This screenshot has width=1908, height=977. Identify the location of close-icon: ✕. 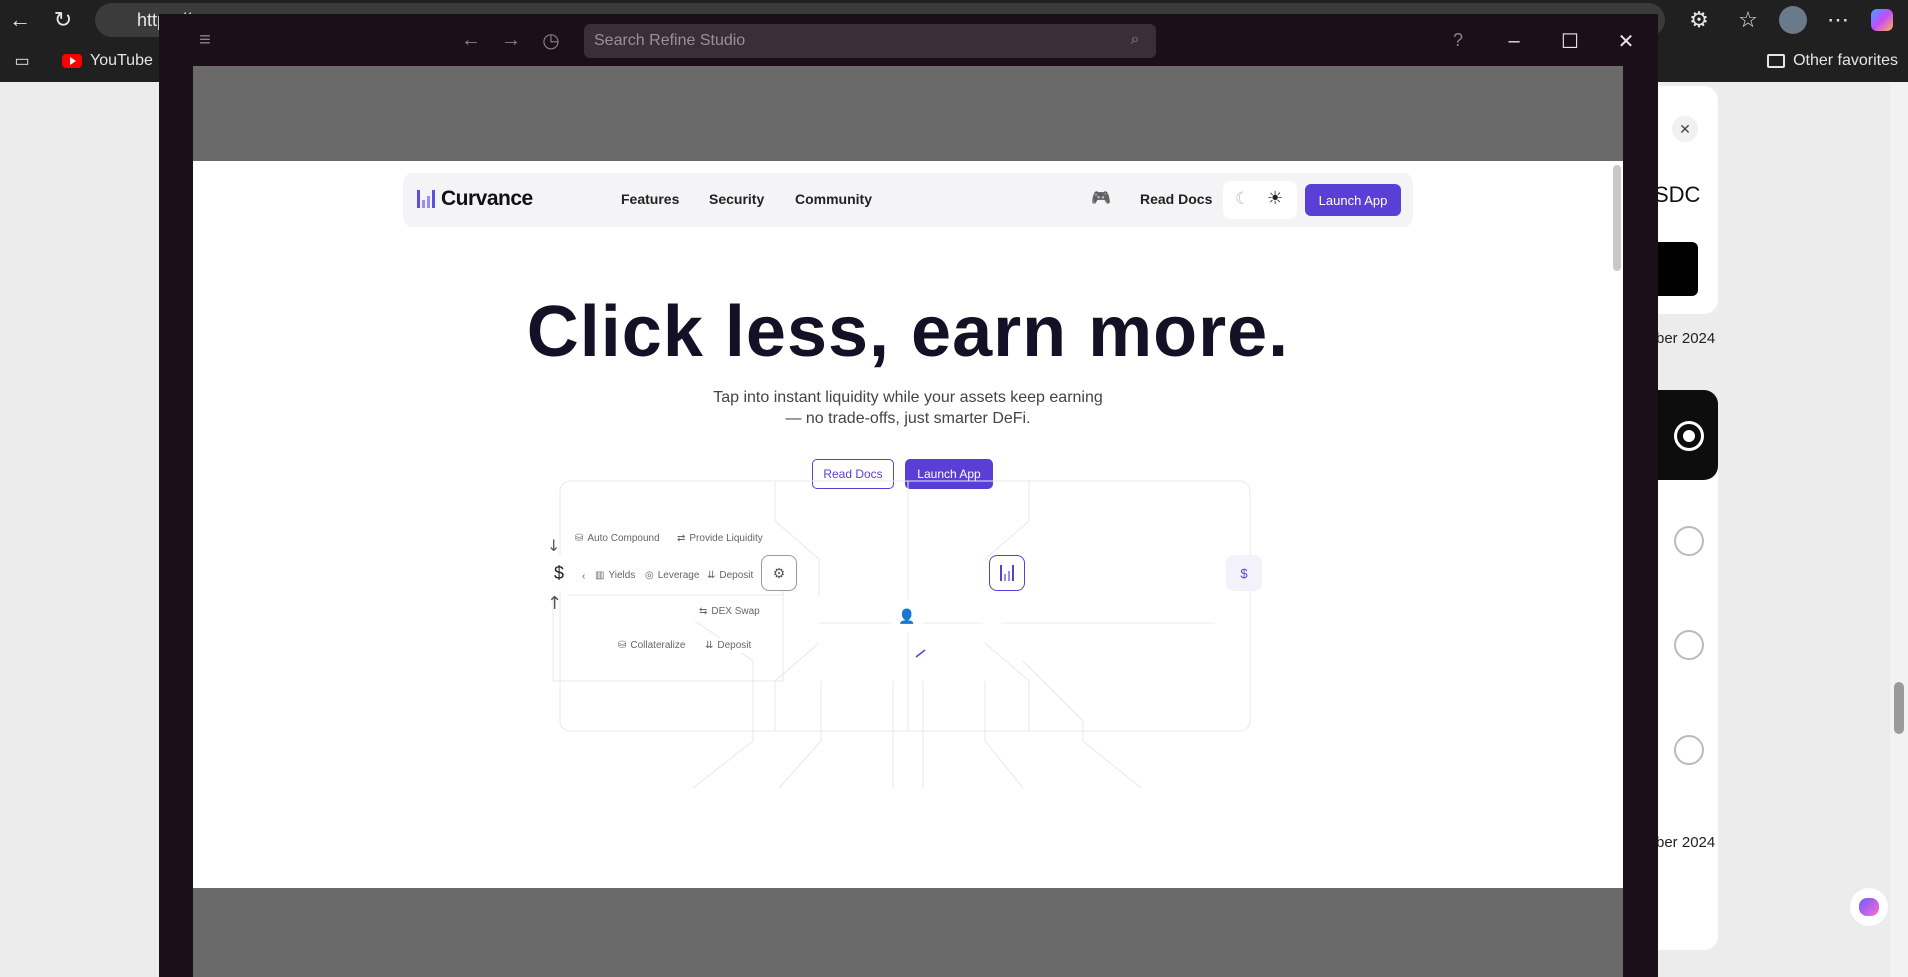
(1685, 129).